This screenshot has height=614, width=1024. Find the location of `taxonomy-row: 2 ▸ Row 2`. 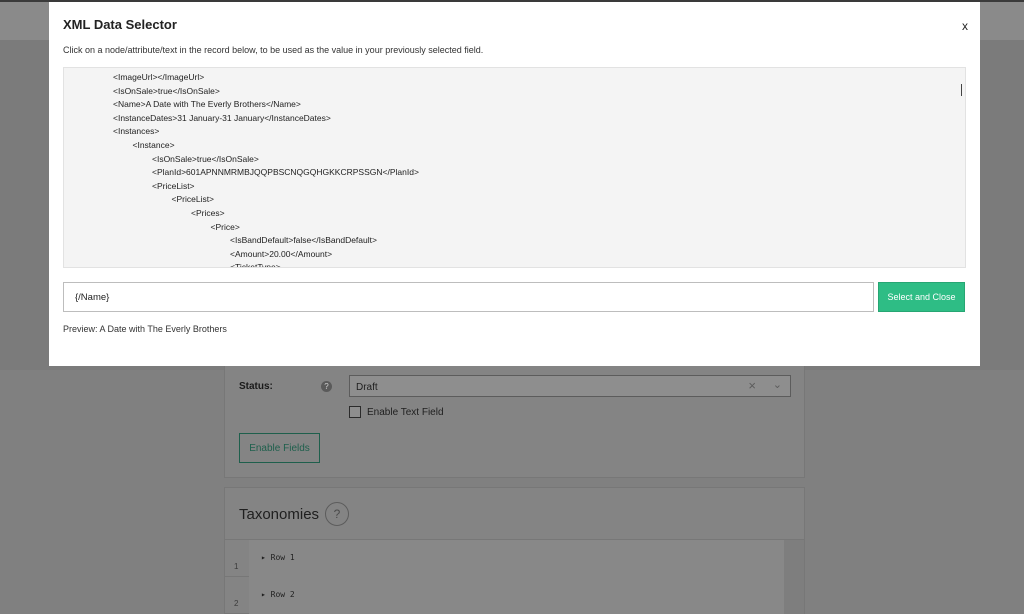

taxonomy-row: 2 ▸ Row 2 is located at coordinates (504, 595).